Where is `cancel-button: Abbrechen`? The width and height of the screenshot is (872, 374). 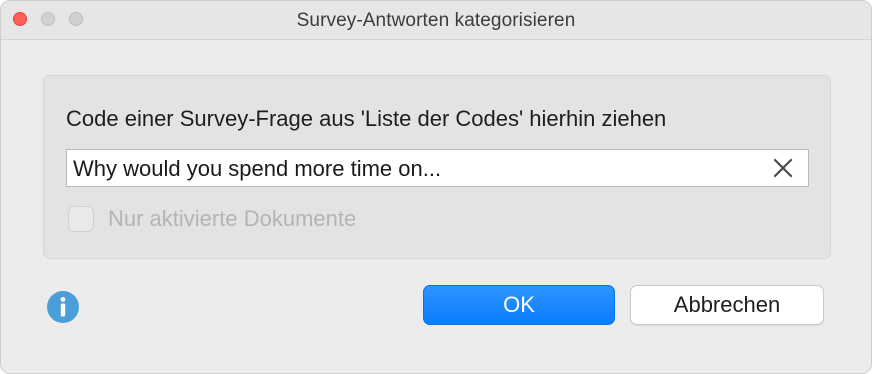 cancel-button: Abbrechen is located at coordinates (727, 305).